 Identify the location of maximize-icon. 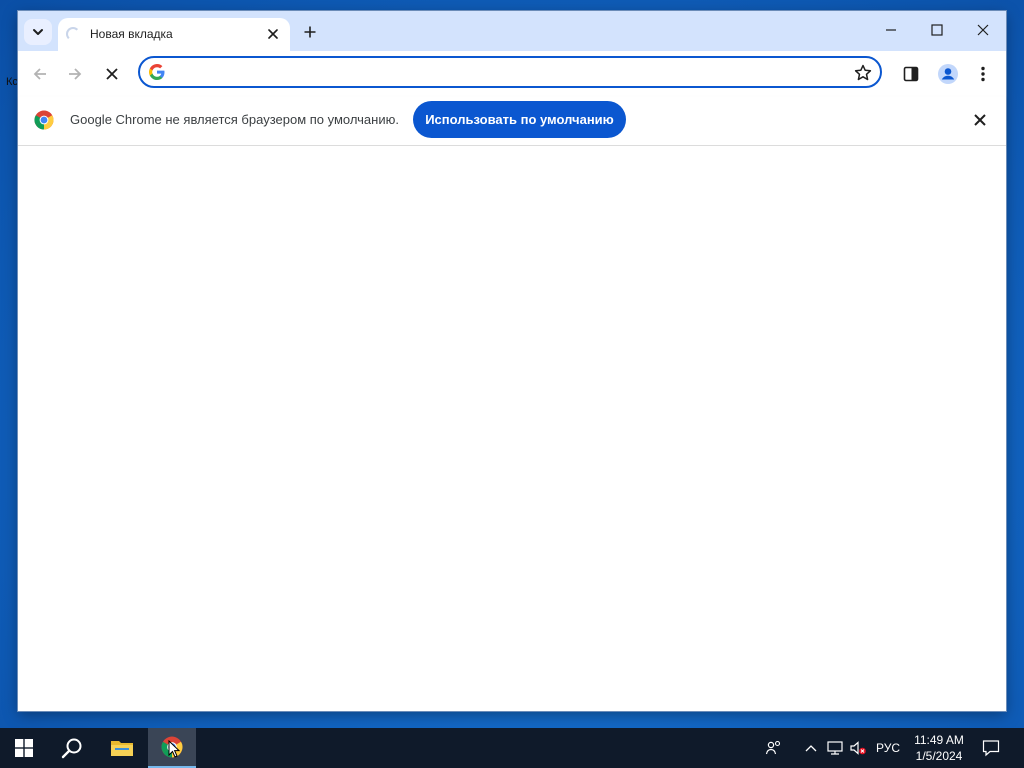
(937, 30).